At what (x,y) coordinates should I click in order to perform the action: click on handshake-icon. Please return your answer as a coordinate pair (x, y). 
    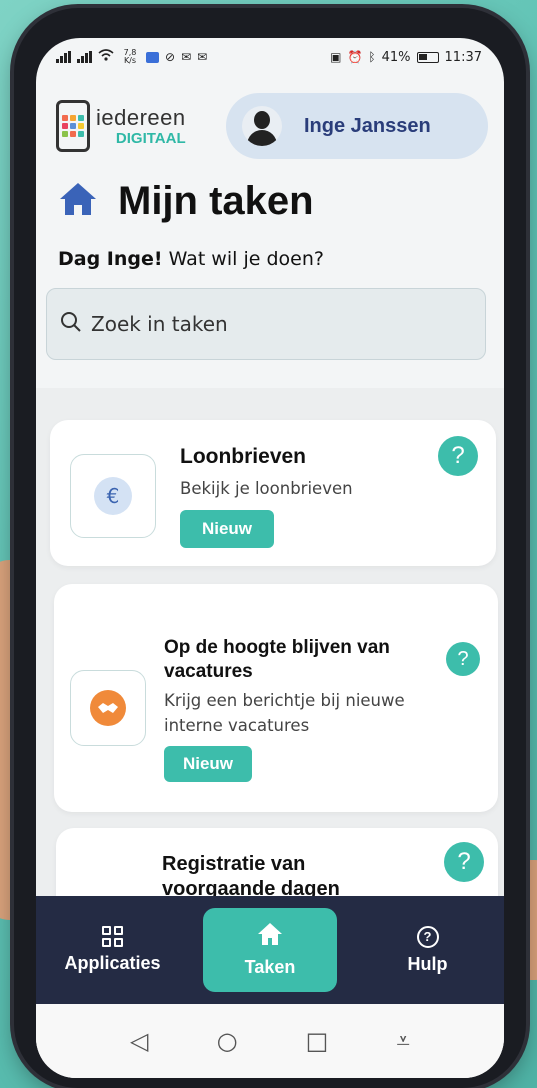
    Looking at the image, I should click on (108, 708).